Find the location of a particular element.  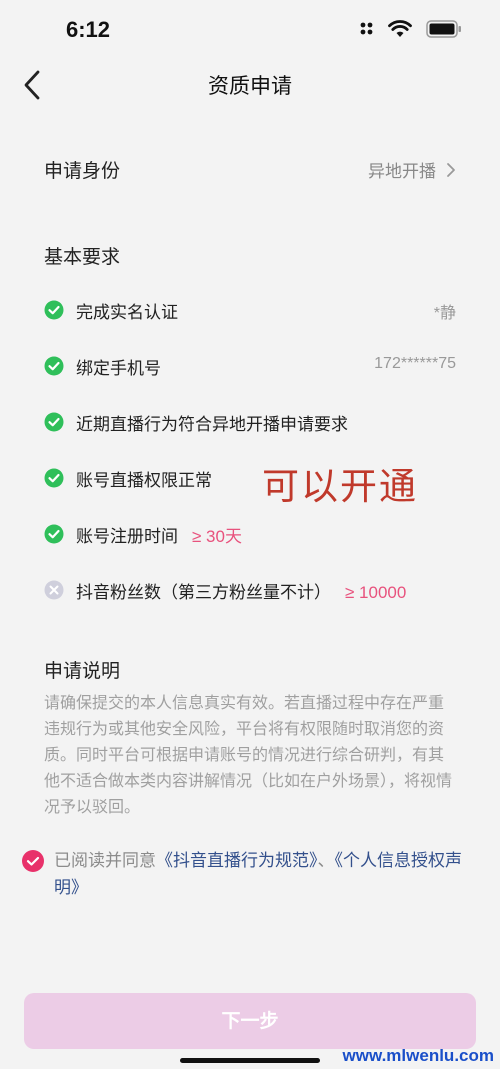

checkmark-icon is located at coordinates (33, 861).